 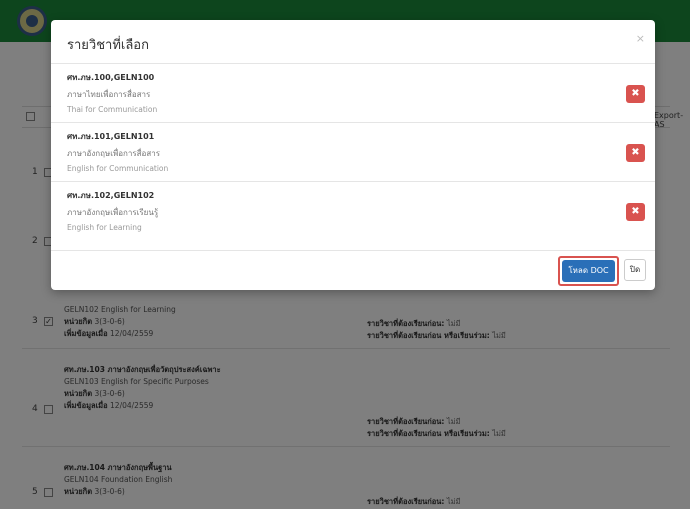 What do you see at coordinates (114, 153) in the screenshot?
I see `course-thai-name: ภาษาอังกฤษเพื่อการสื่อสาร` at bounding box center [114, 153].